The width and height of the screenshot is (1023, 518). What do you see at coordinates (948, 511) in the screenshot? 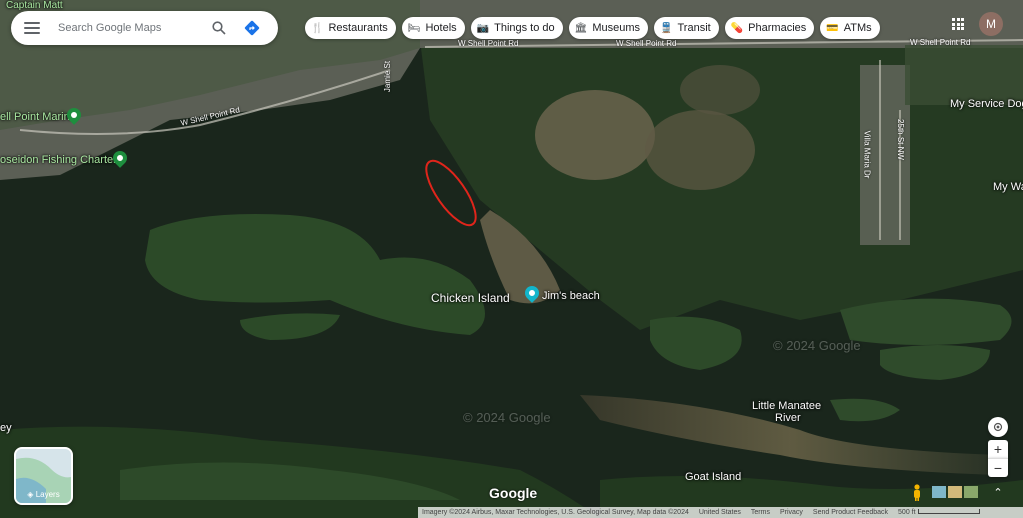
I see `scale-bar` at bounding box center [948, 511].